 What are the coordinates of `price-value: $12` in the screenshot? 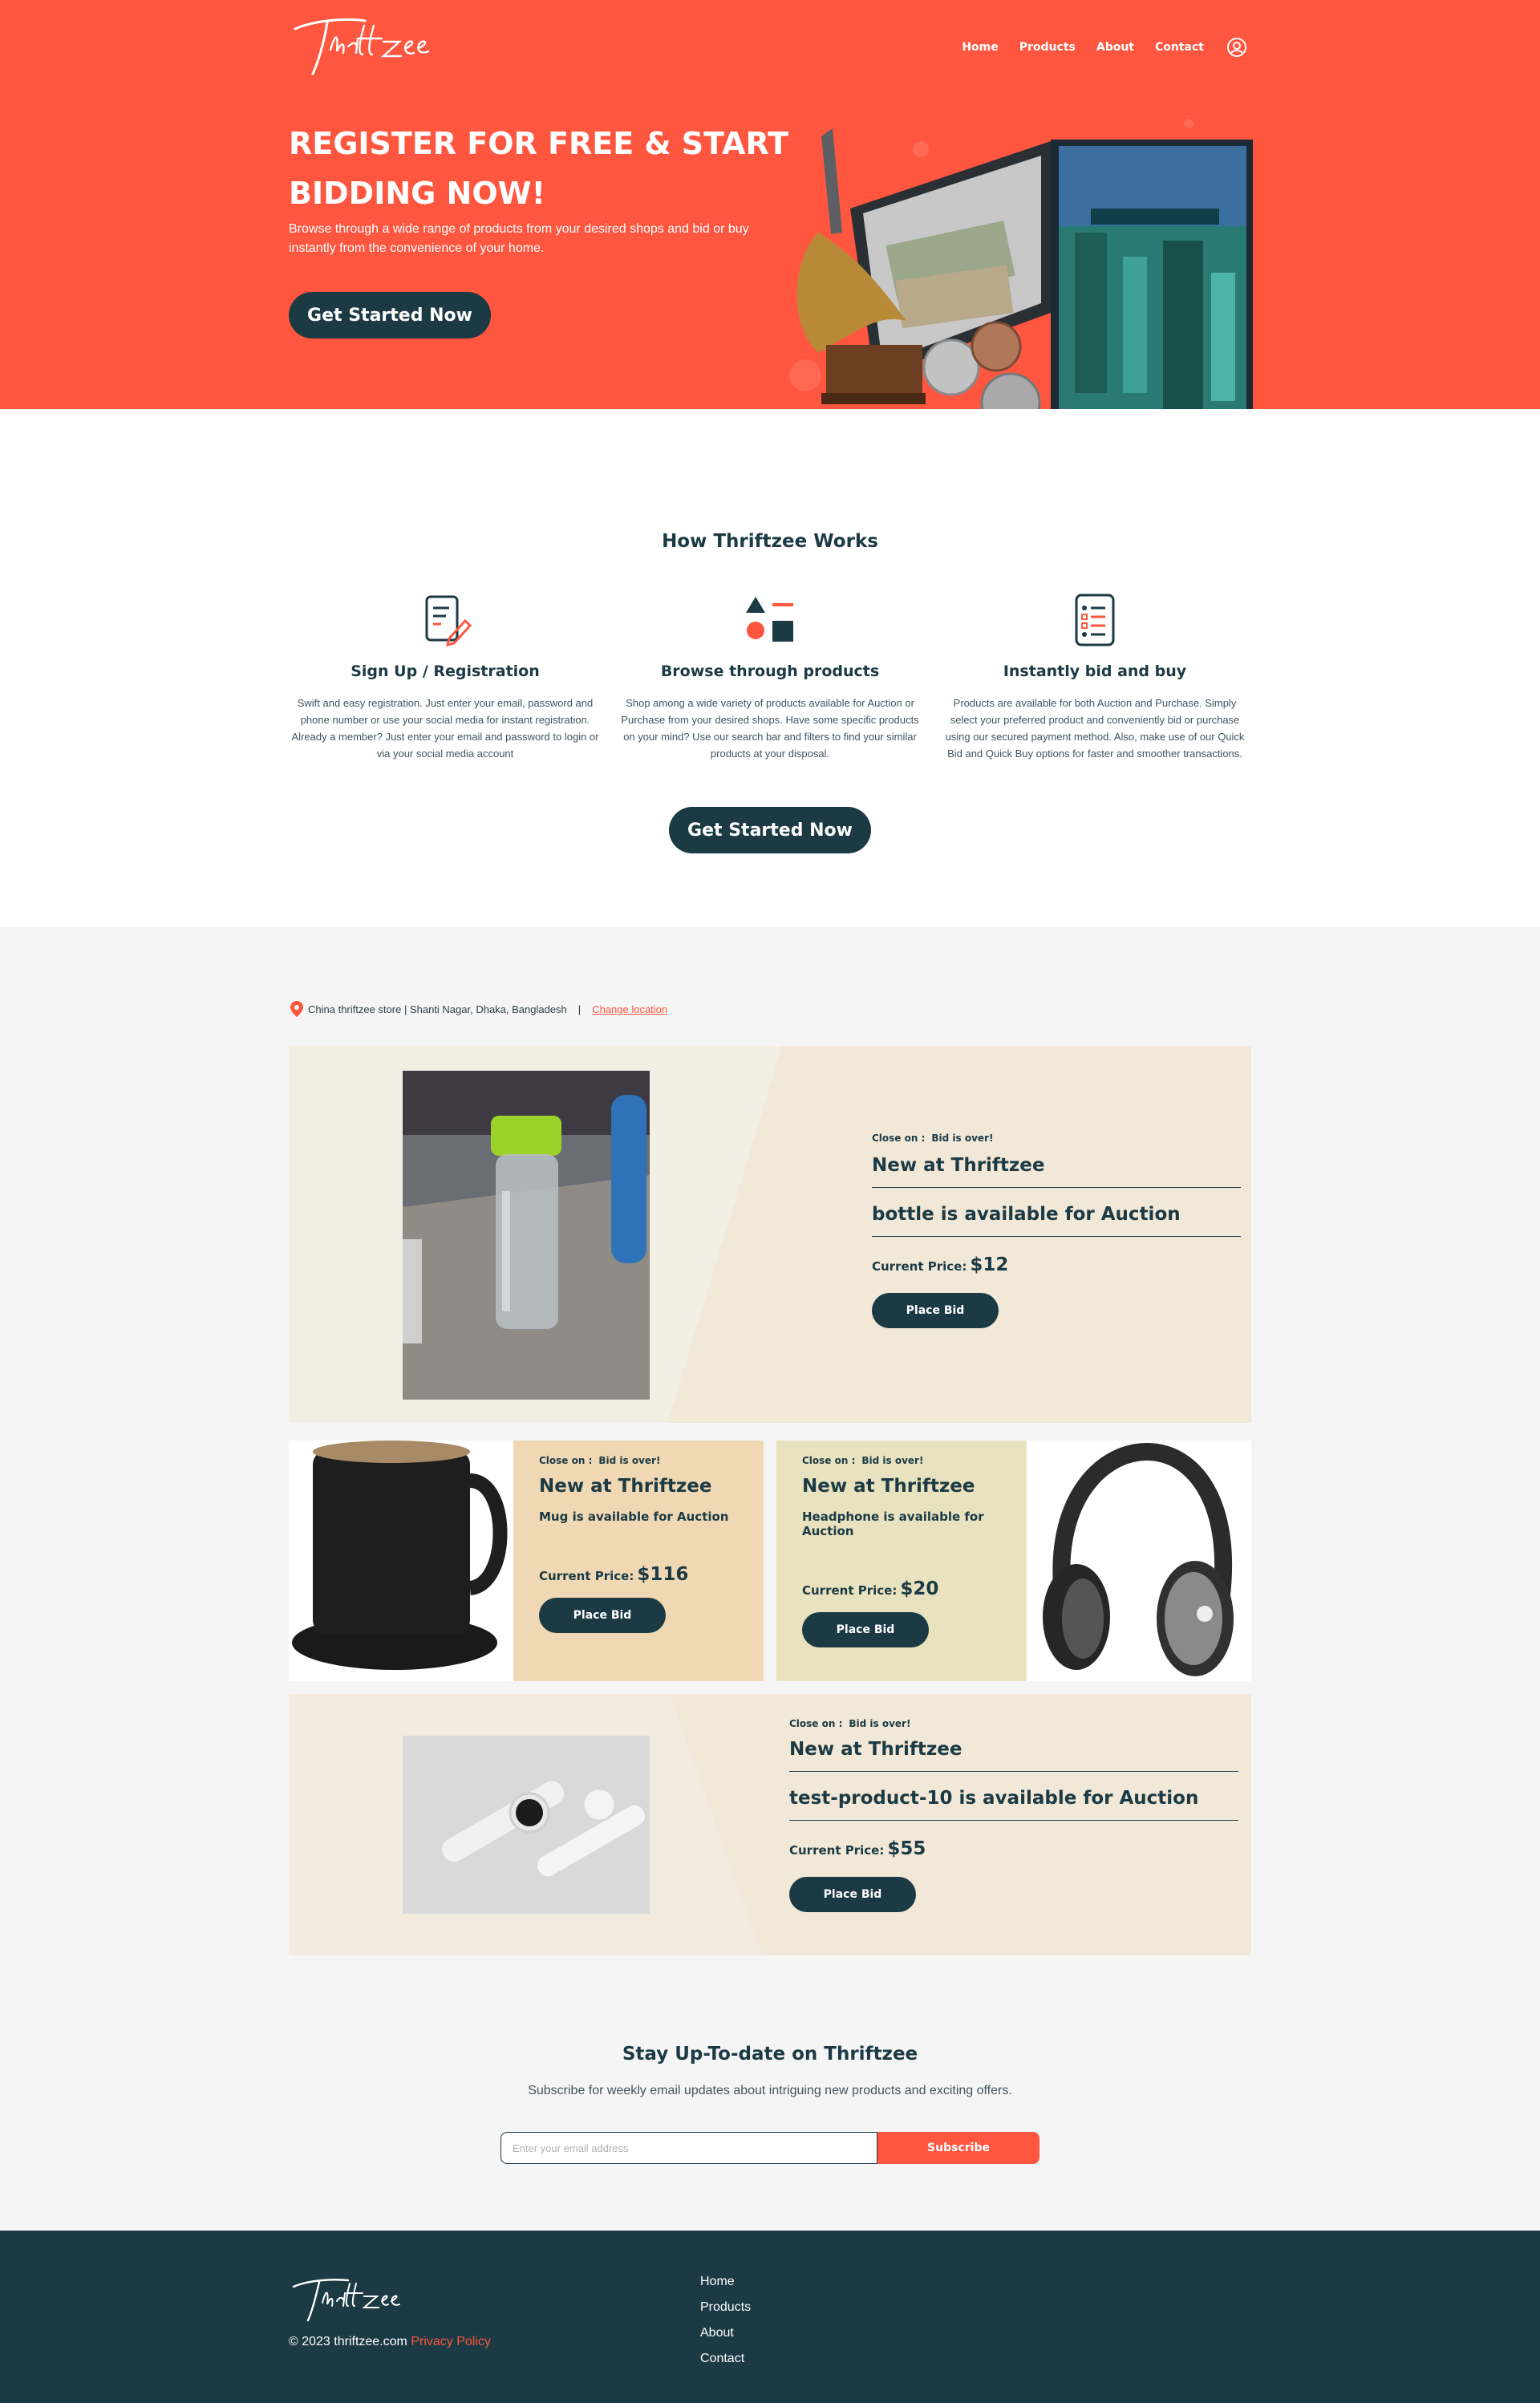 It's located at (990, 1264).